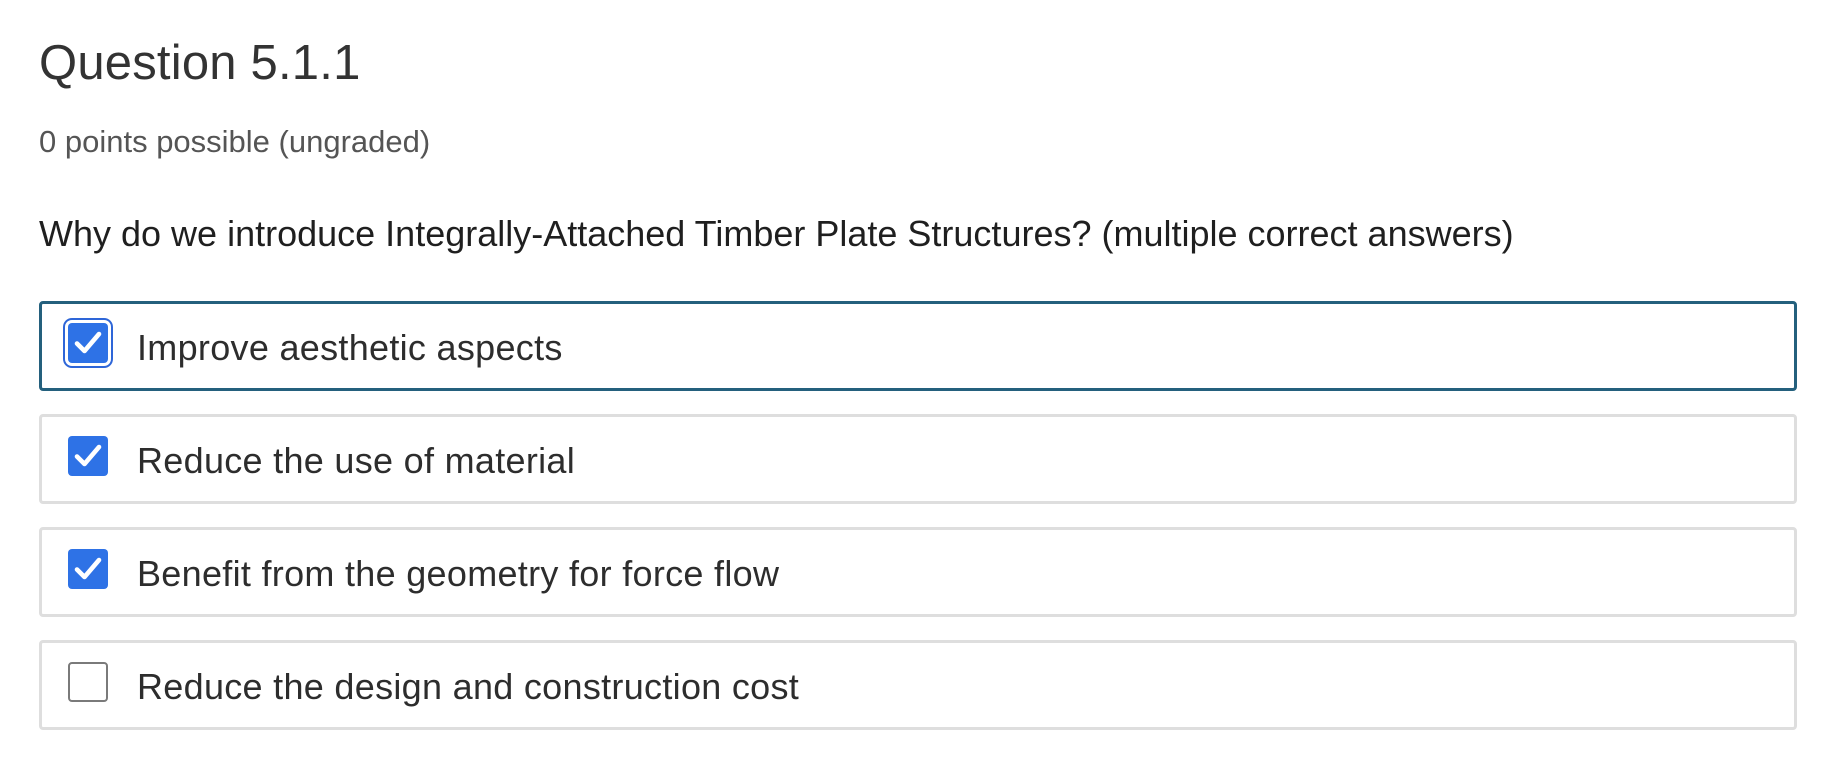 The image size is (1830, 782). What do you see at coordinates (918, 572) in the screenshot?
I see `choice-option: Benefit from the geometry for force flow` at bounding box center [918, 572].